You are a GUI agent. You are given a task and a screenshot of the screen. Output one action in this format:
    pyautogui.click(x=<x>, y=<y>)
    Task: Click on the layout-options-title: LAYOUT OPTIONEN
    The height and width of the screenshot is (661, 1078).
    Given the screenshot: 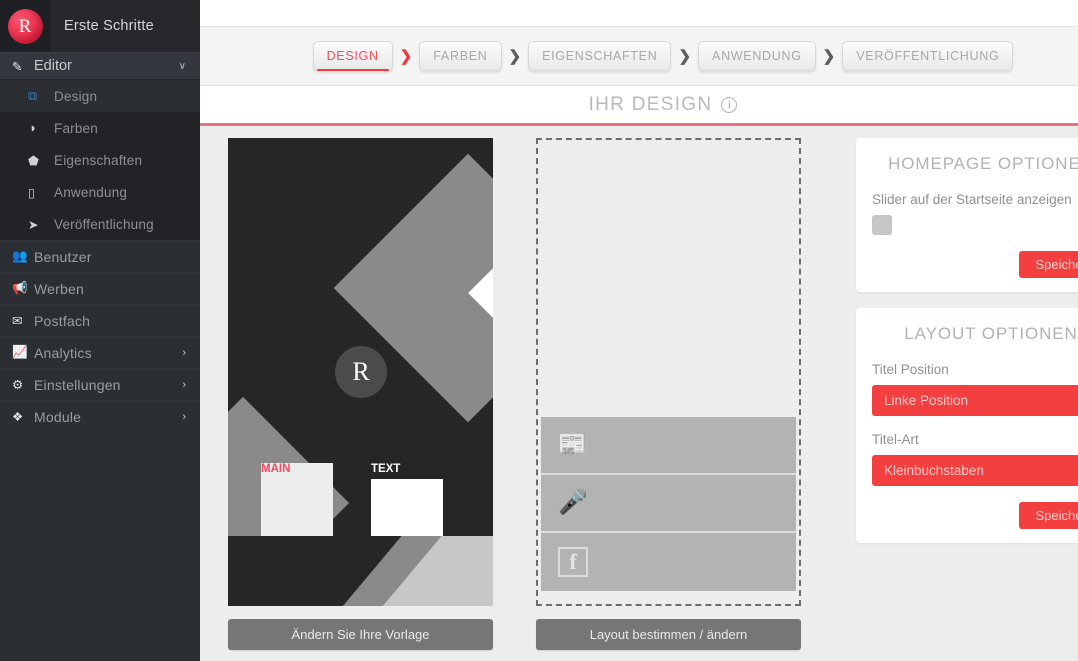 What is the action you would take?
    pyautogui.click(x=991, y=333)
    